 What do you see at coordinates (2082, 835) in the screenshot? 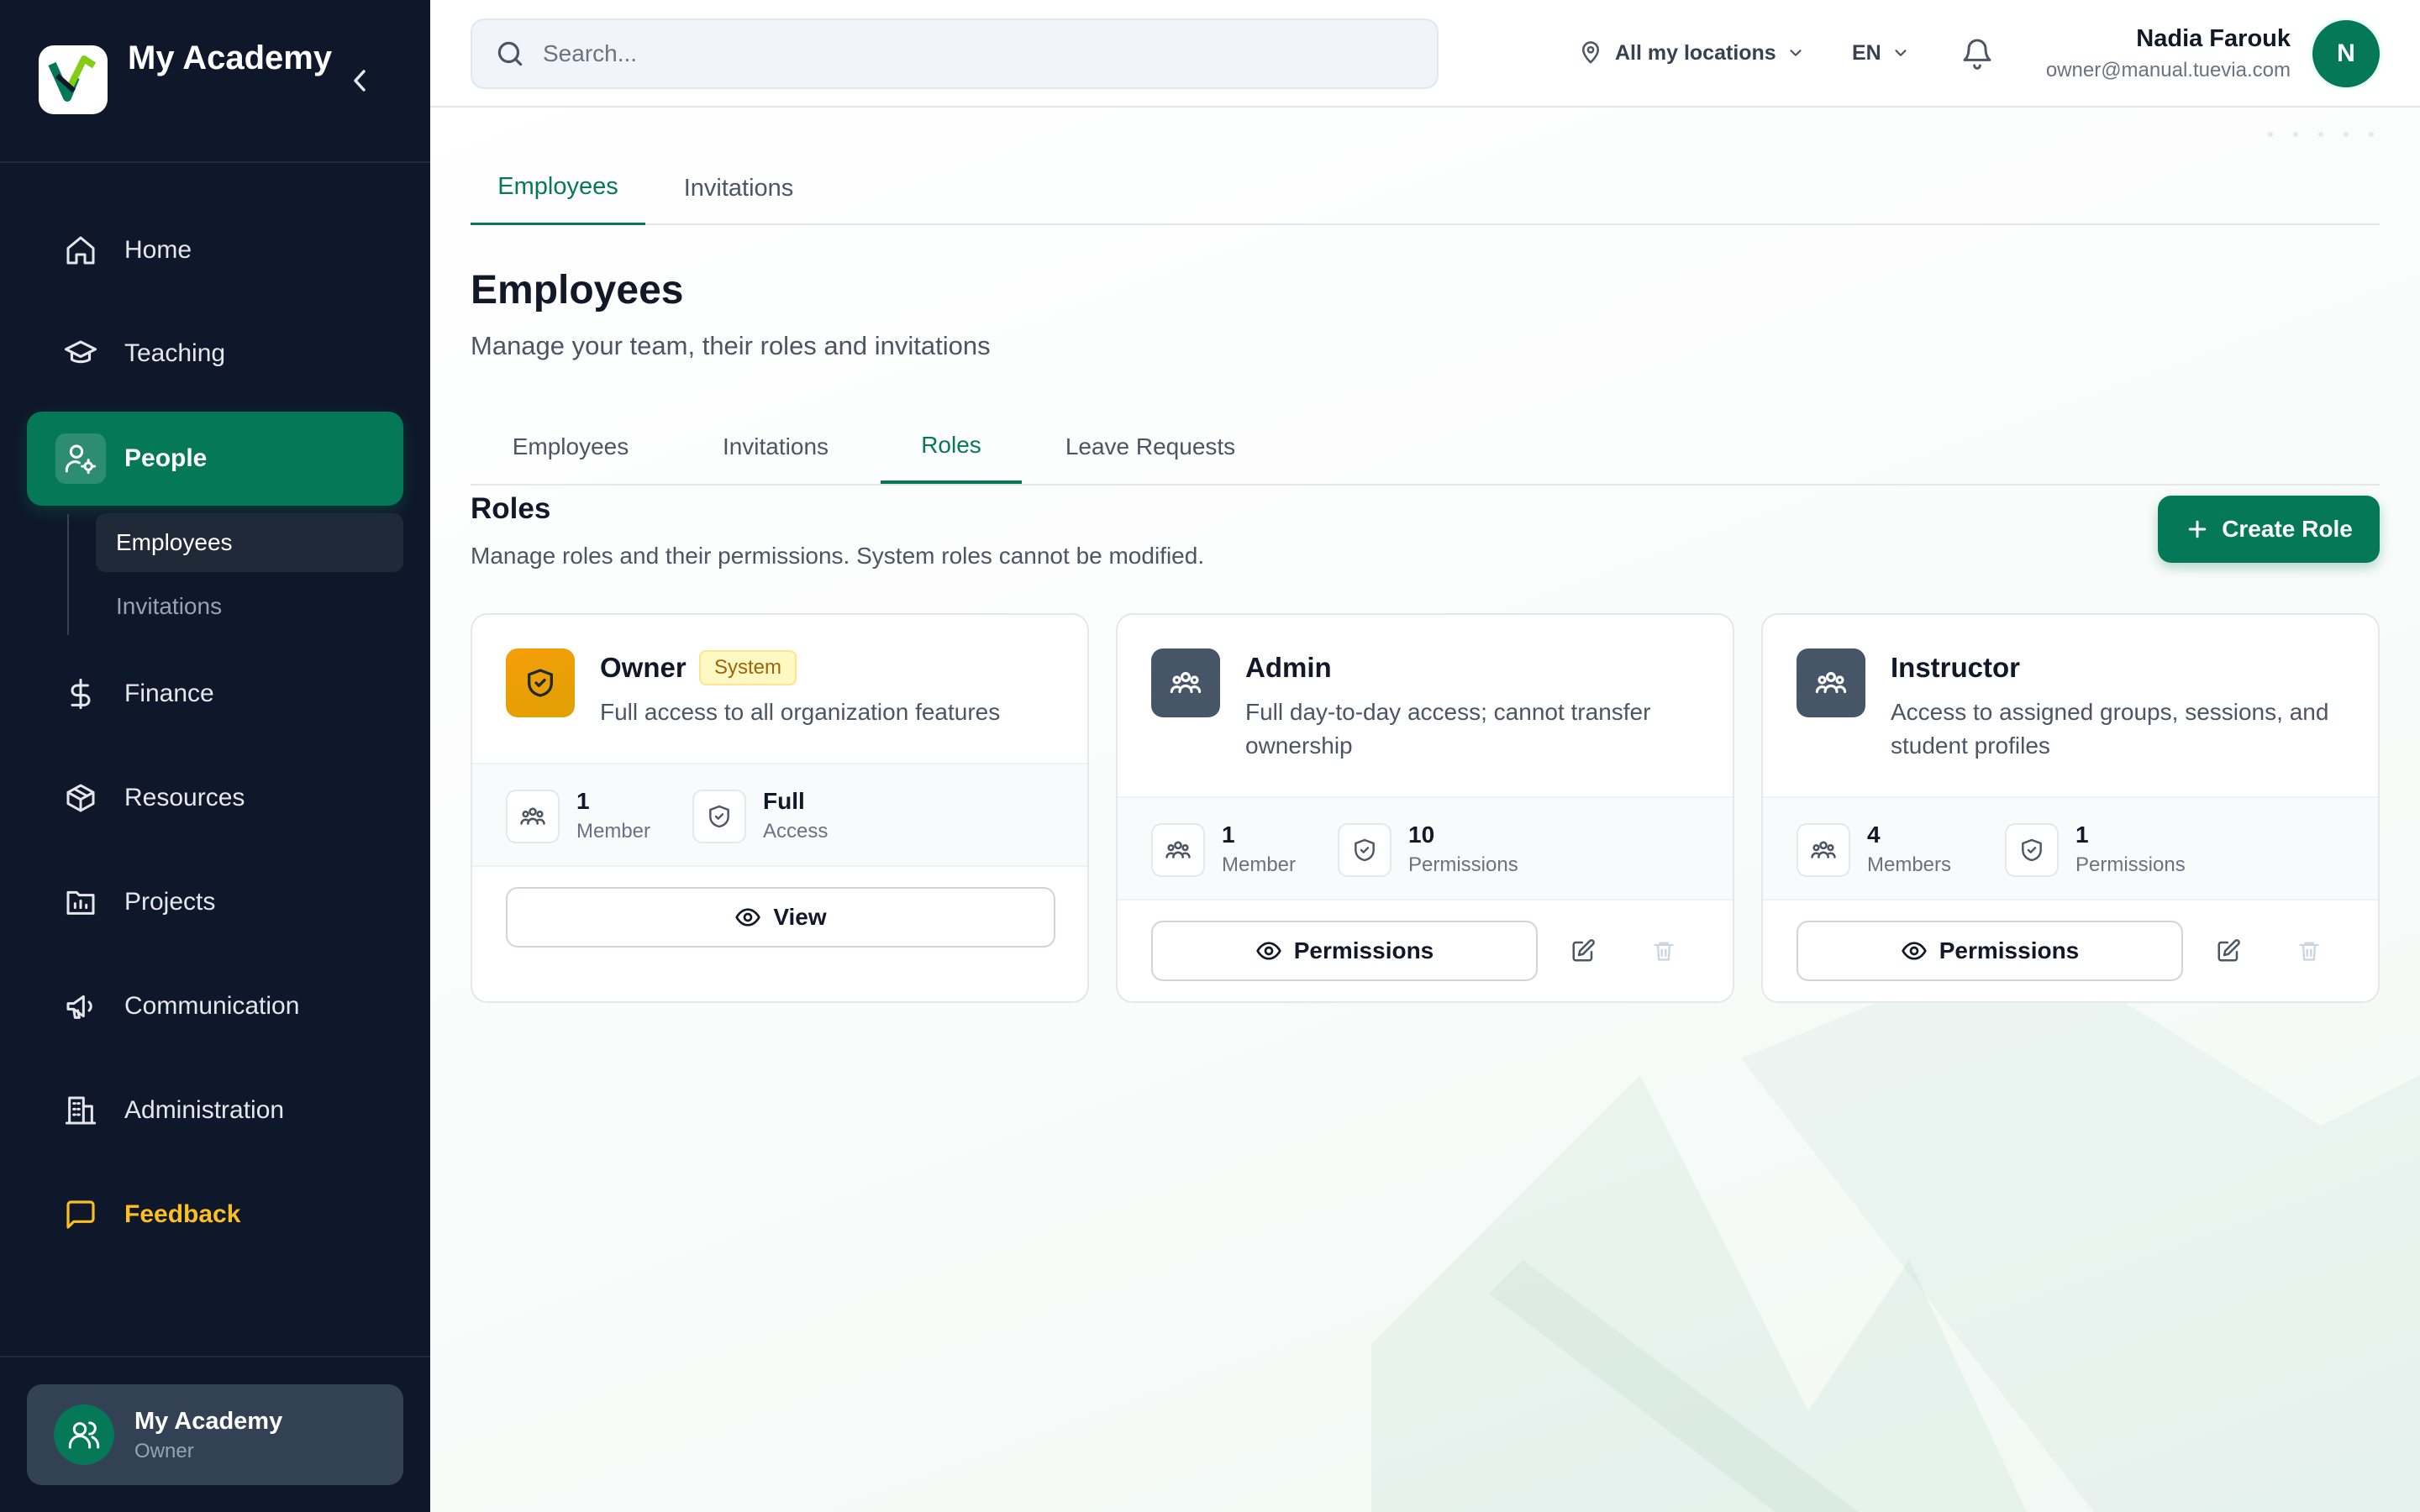
I see `permissions-value: 1` at bounding box center [2082, 835].